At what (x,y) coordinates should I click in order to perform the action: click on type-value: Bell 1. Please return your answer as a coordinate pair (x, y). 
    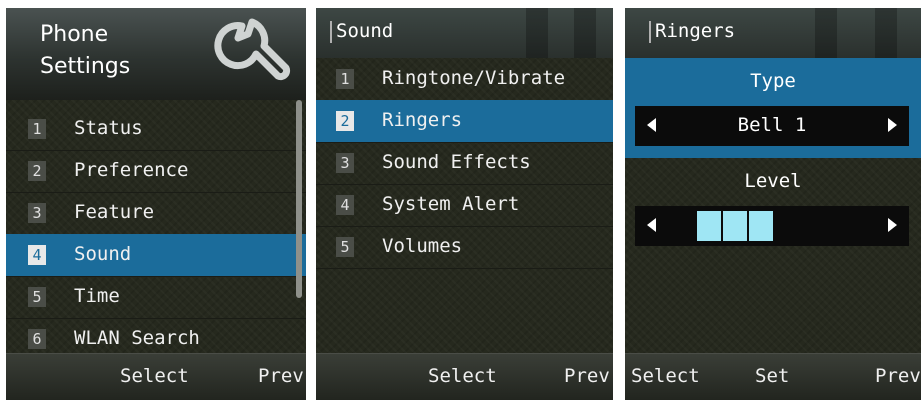
    Looking at the image, I should click on (772, 125).